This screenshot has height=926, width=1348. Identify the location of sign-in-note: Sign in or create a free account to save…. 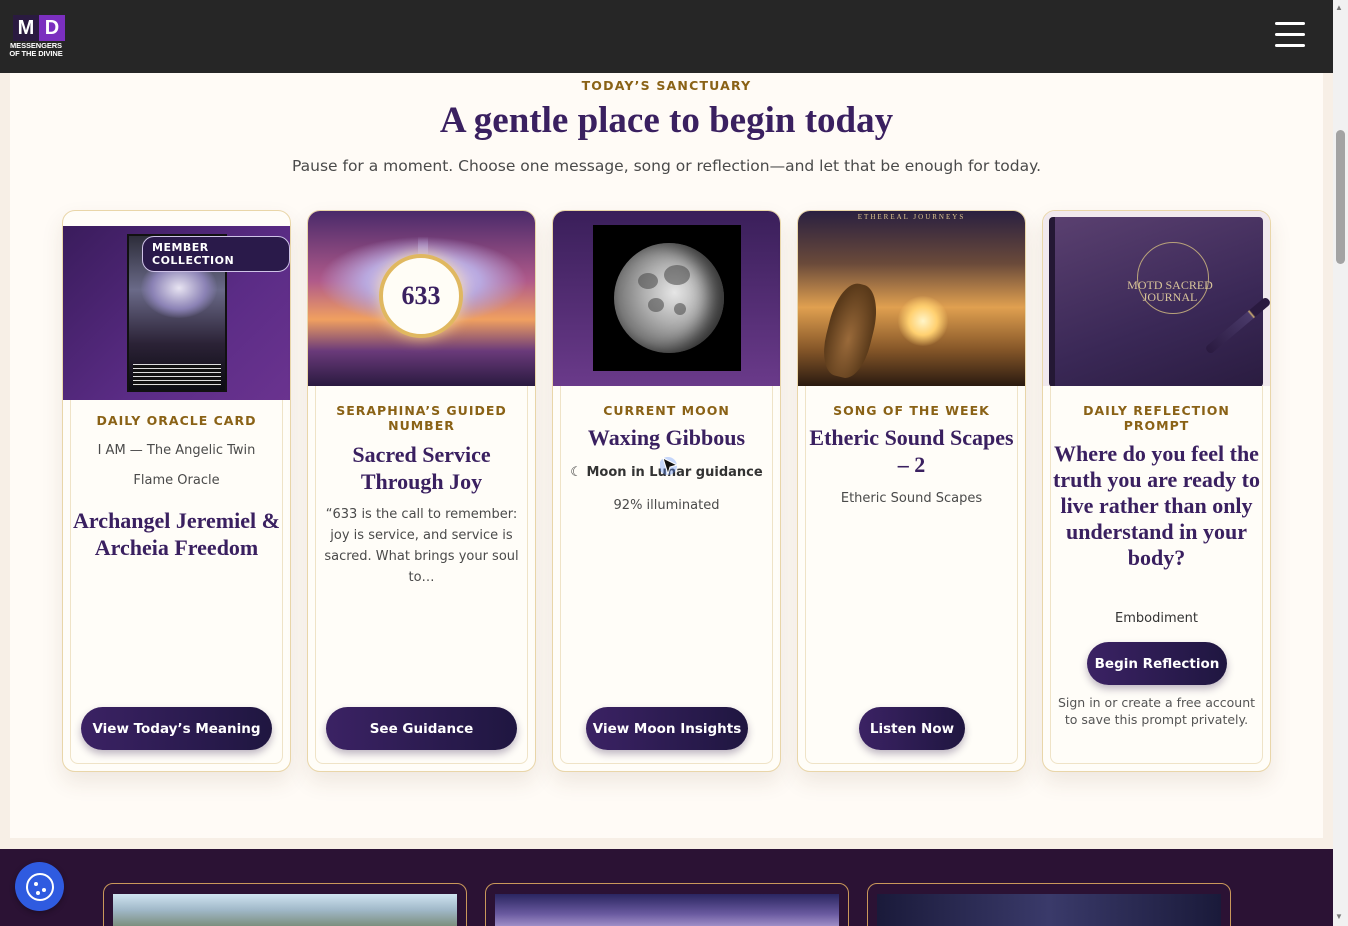
(1156, 711).